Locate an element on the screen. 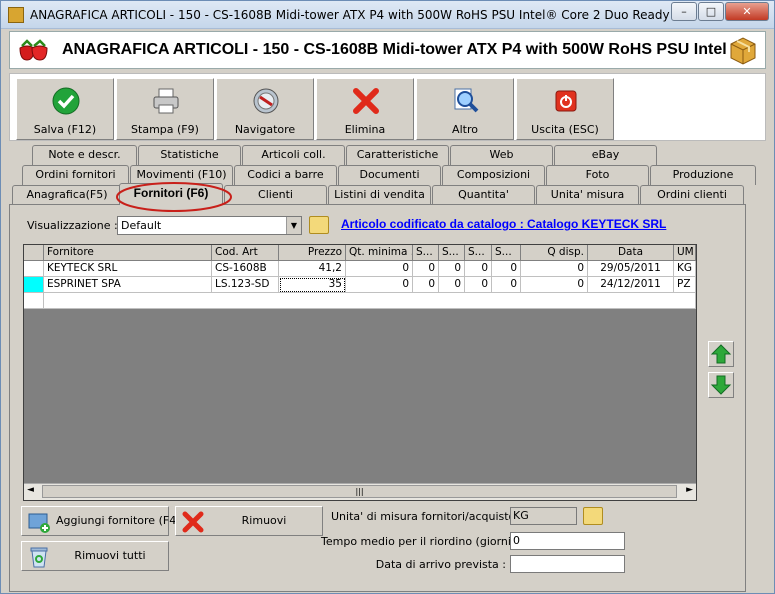  column-header: Fornitore is located at coordinates (128, 253).